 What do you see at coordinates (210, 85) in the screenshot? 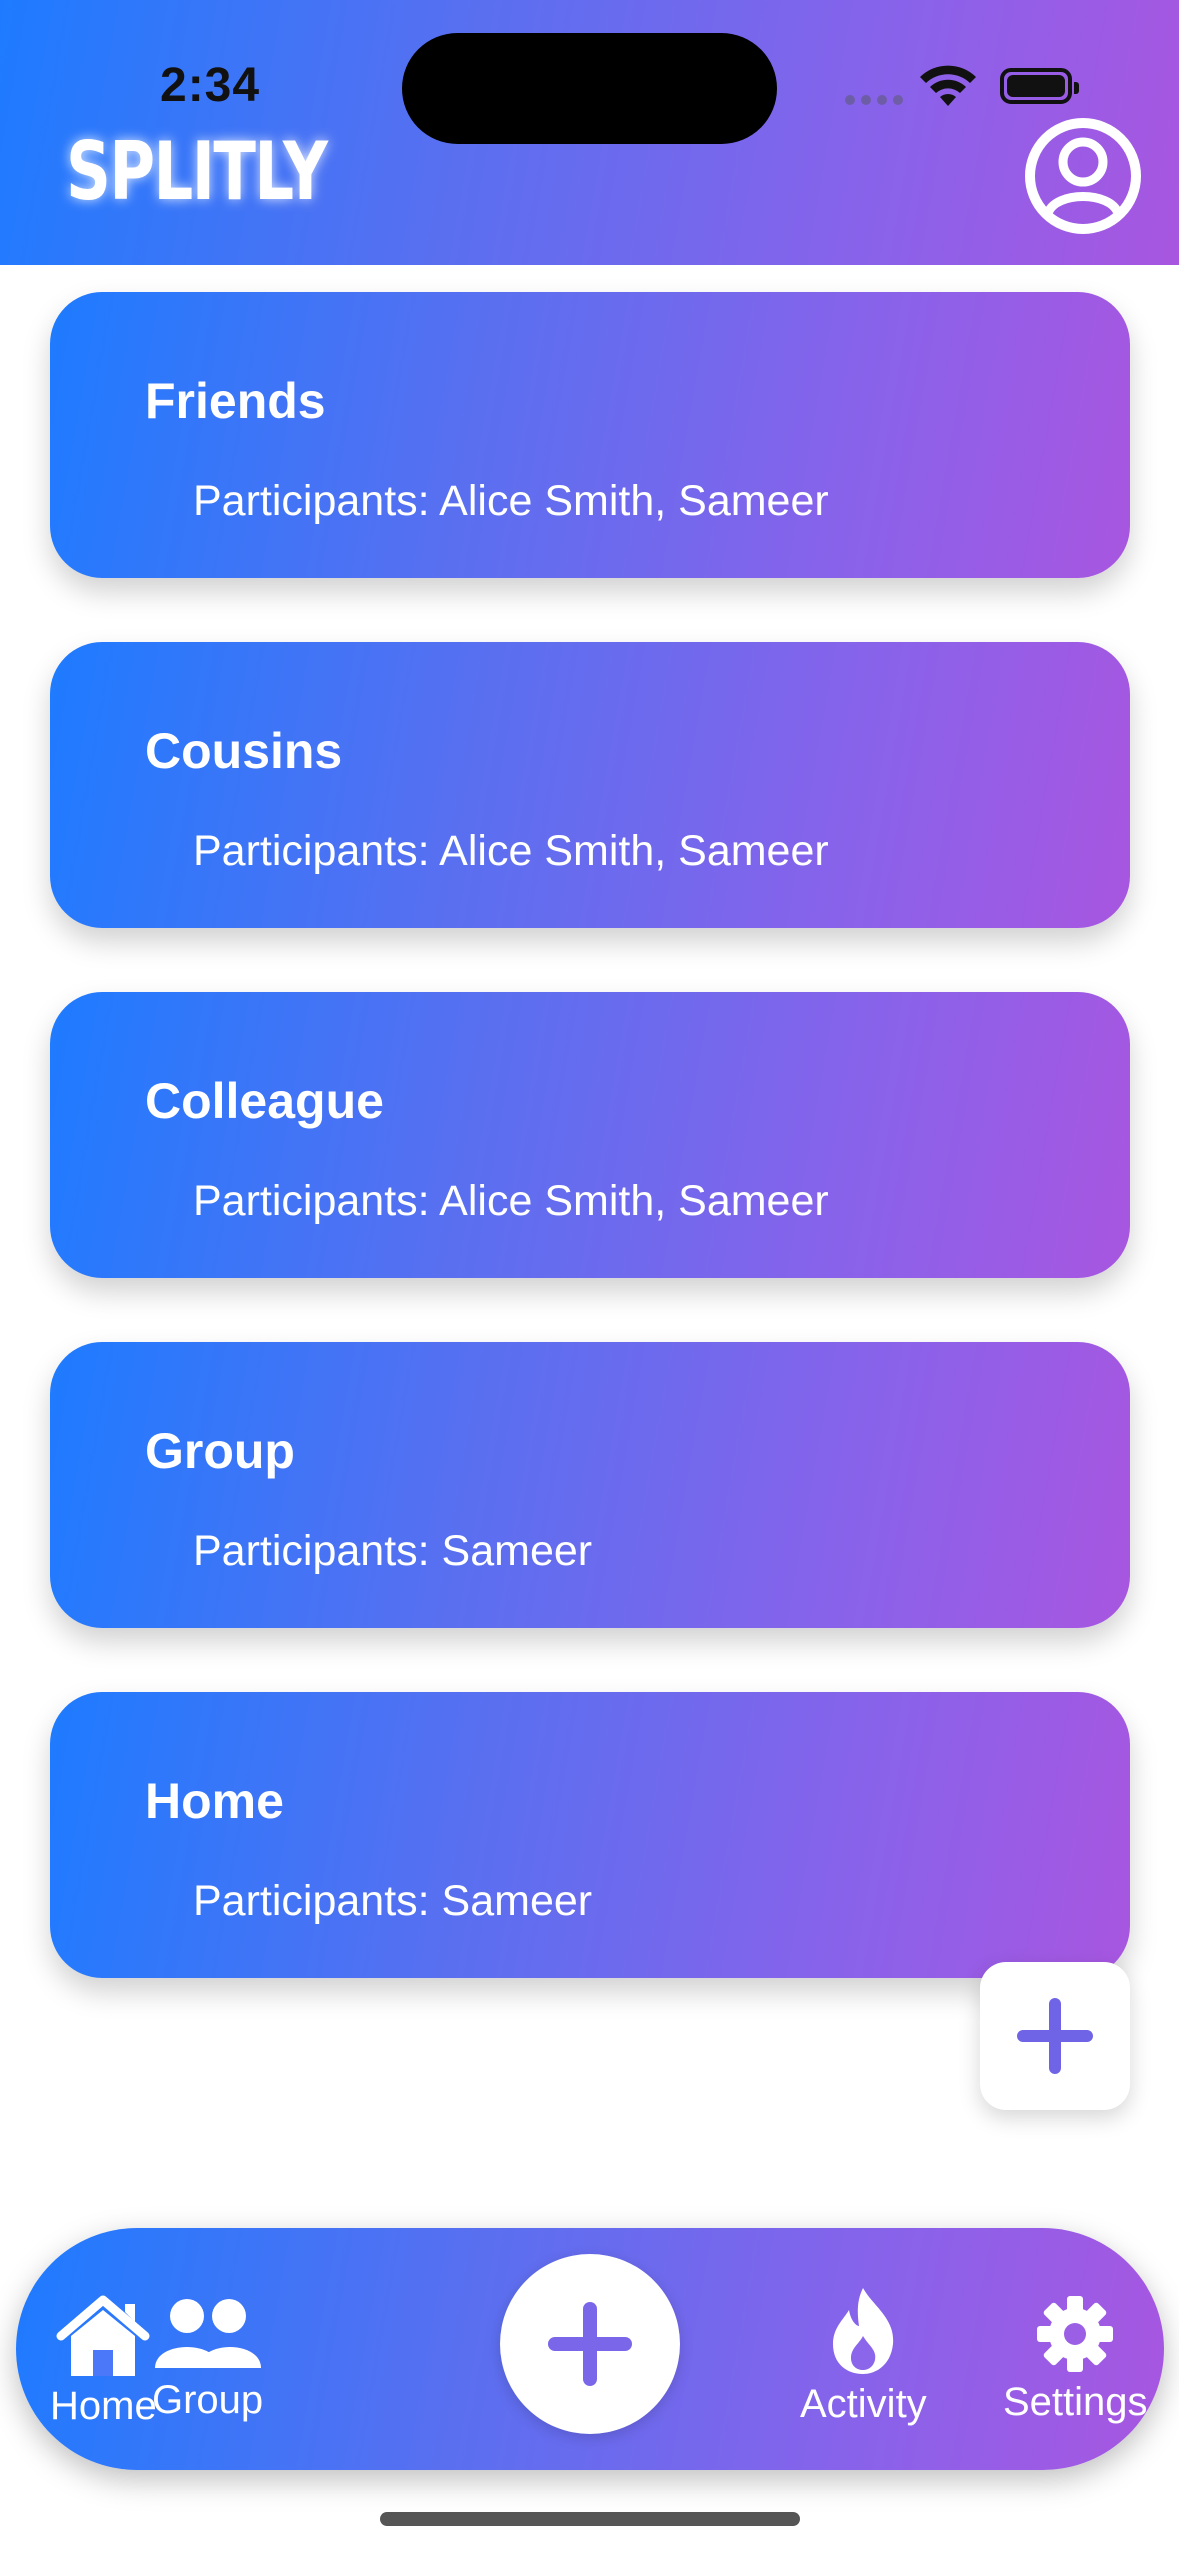
I see `status-time: 2:34` at bounding box center [210, 85].